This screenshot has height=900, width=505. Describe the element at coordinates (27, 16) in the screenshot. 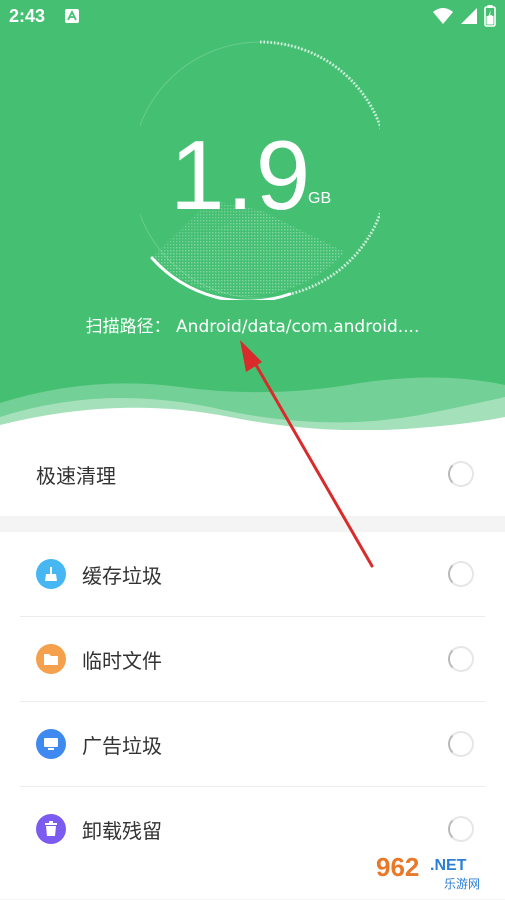

I see `status-time: 2:43` at that location.